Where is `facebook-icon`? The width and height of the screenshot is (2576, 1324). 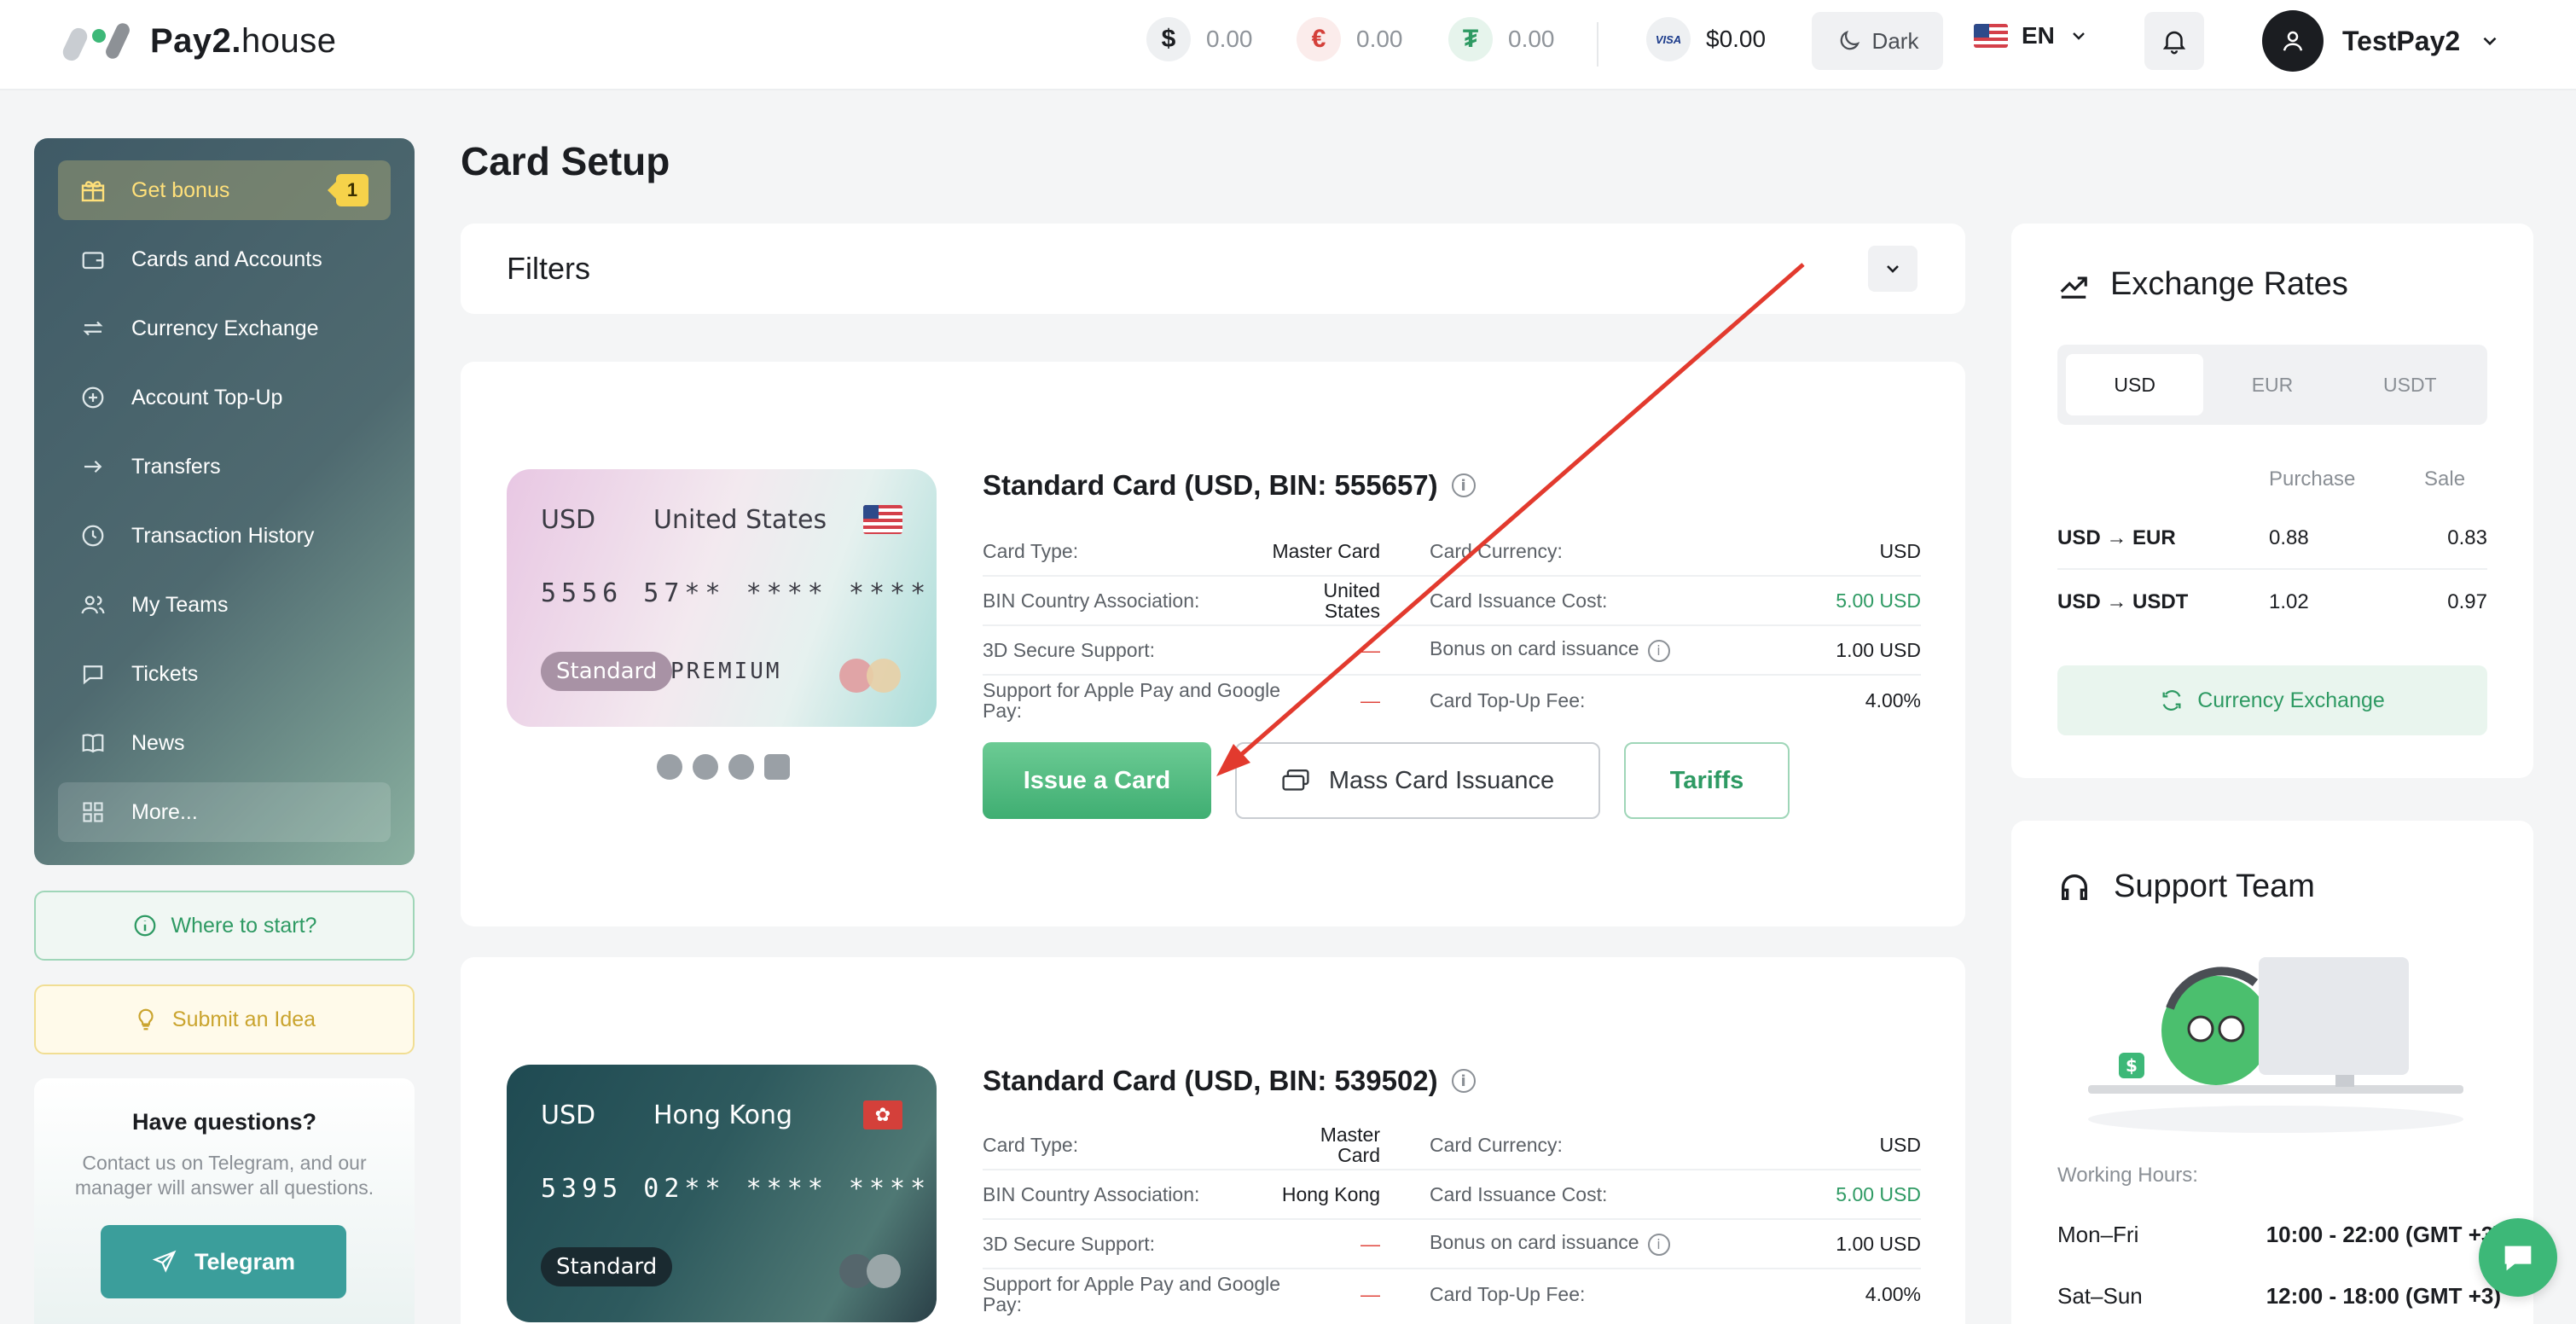 facebook-icon is located at coordinates (669, 767).